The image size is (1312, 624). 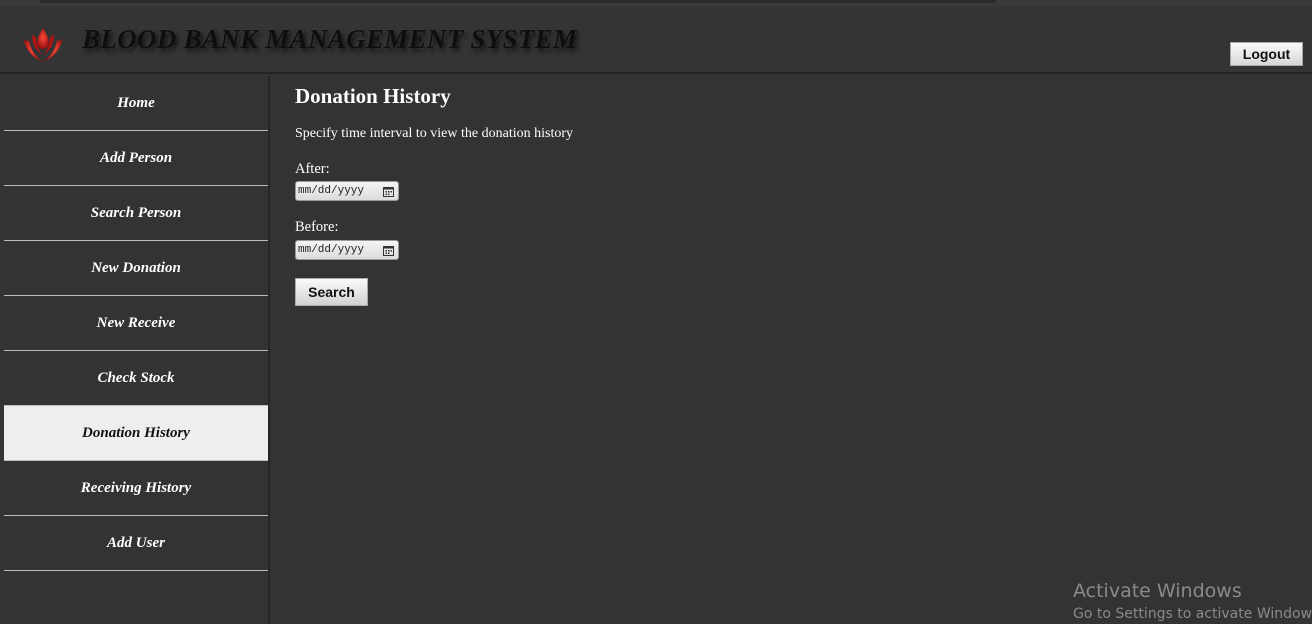 What do you see at coordinates (136, 268) in the screenshot?
I see `sidebar-item-new-donation: New Donation` at bounding box center [136, 268].